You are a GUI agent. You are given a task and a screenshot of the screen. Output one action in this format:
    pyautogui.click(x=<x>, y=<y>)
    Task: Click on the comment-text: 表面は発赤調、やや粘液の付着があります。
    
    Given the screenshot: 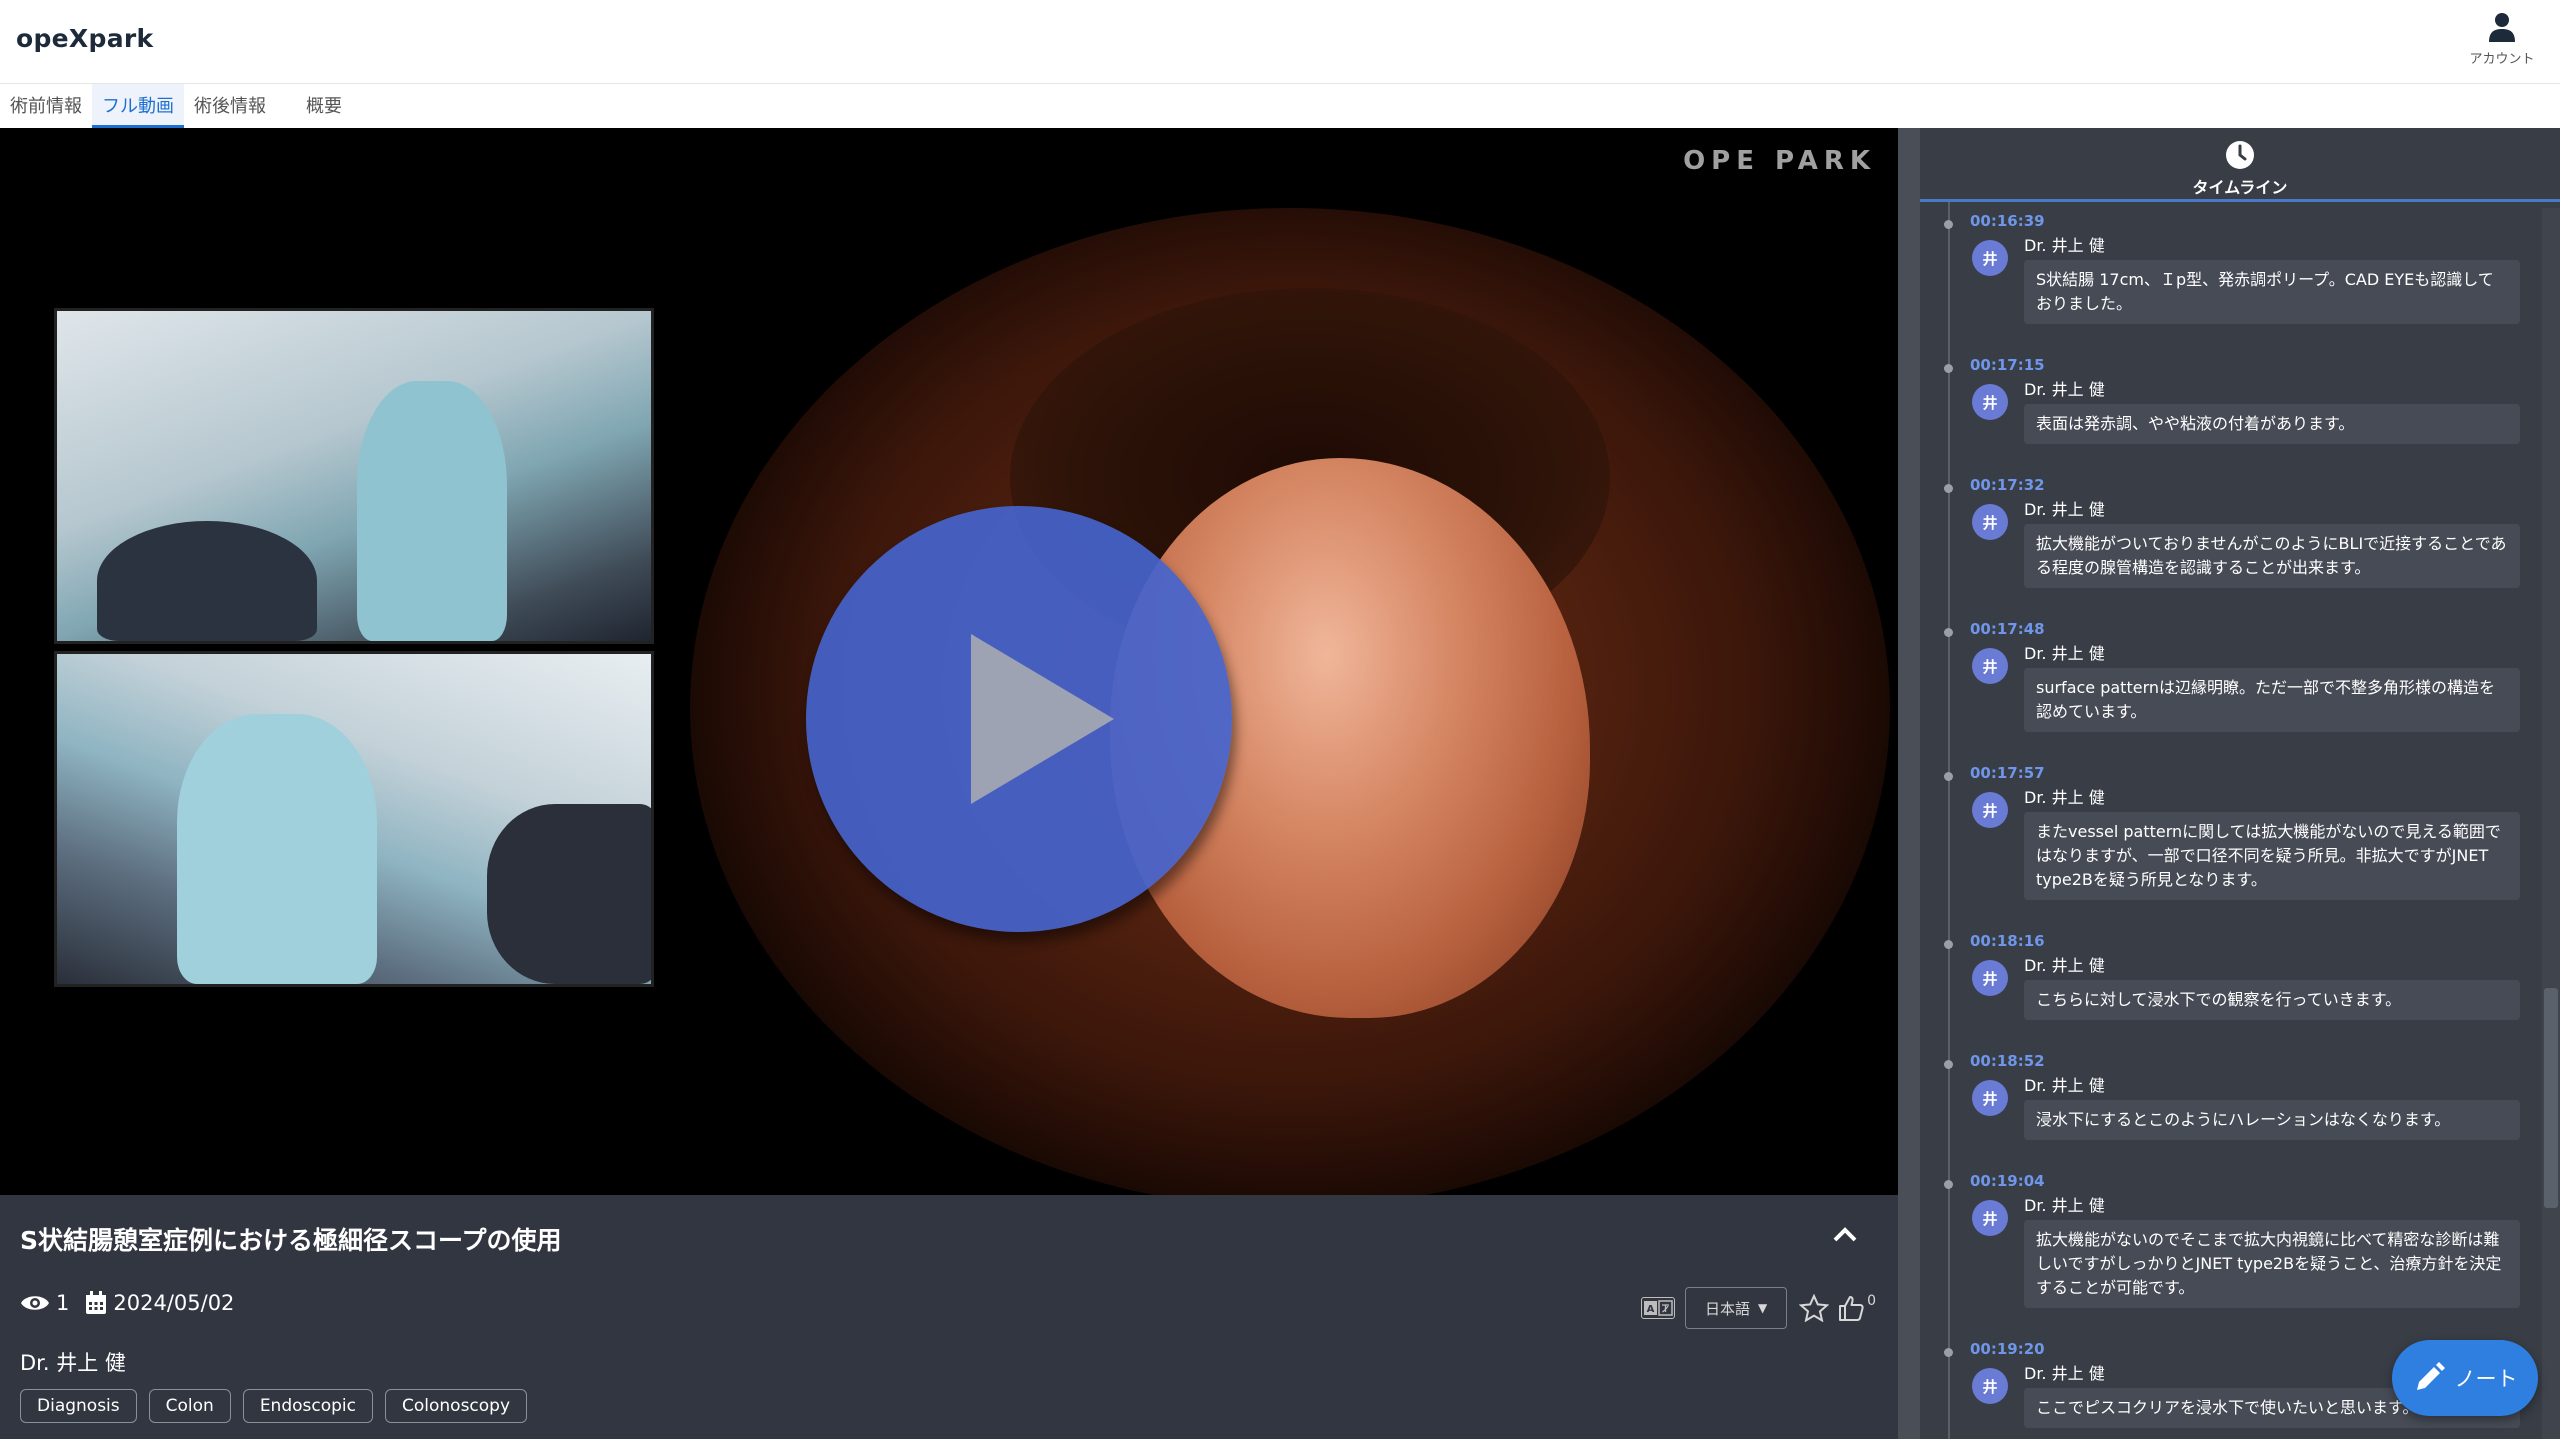 What is the action you would take?
    pyautogui.click(x=2272, y=424)
    